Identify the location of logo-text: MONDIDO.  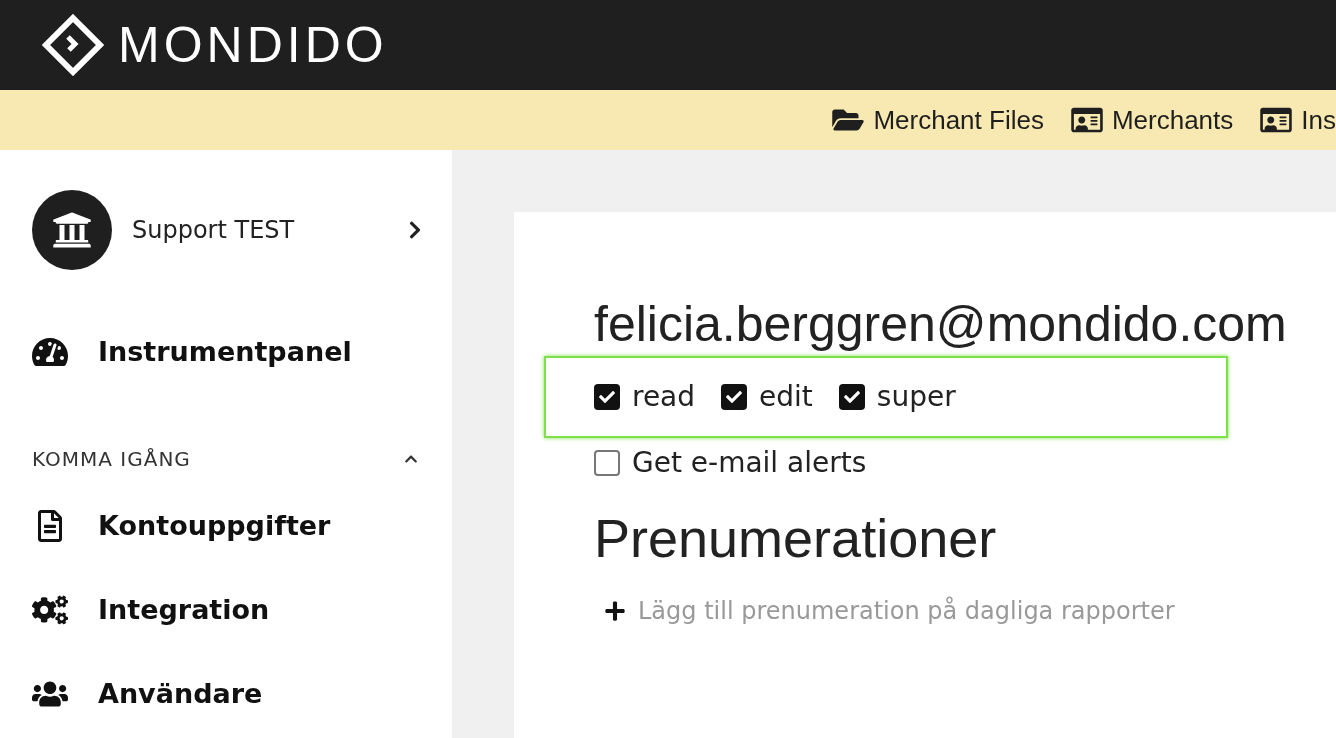
(253, 45).